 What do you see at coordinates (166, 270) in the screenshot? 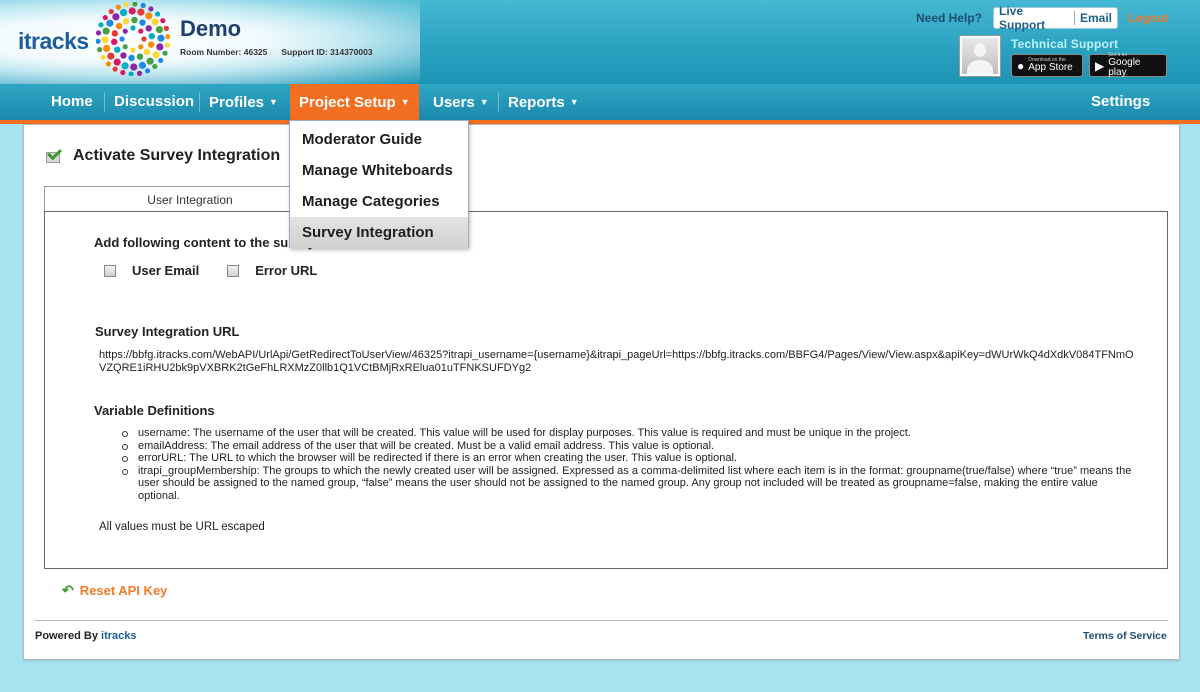
I see `user-email-label: User Email` at bounding box center [166, 270].